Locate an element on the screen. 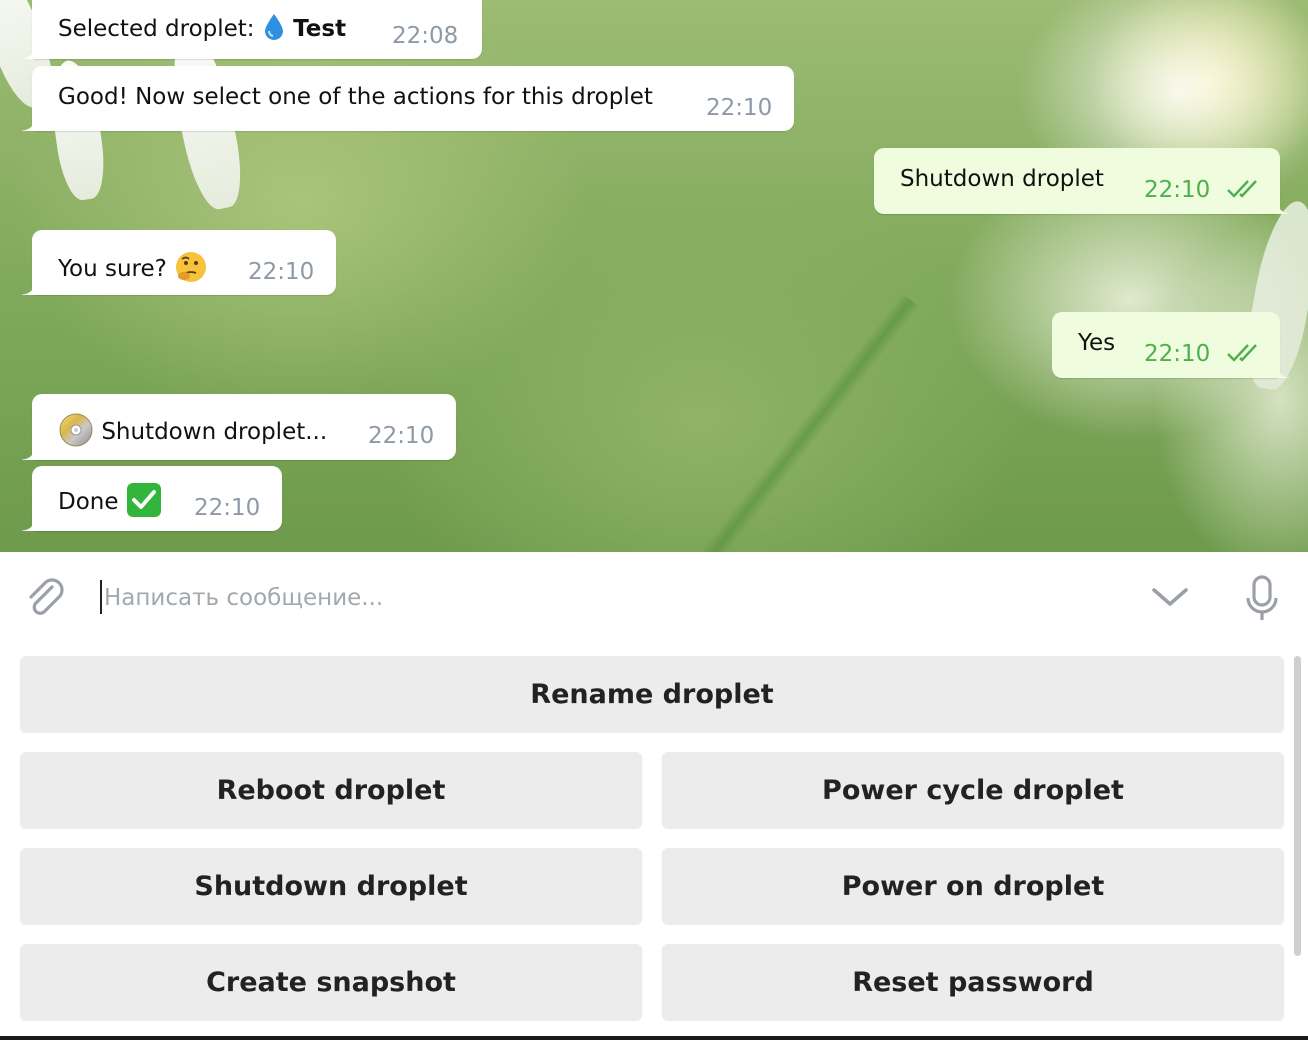  check-mark-button-icon is located at coordinates (144, 502).